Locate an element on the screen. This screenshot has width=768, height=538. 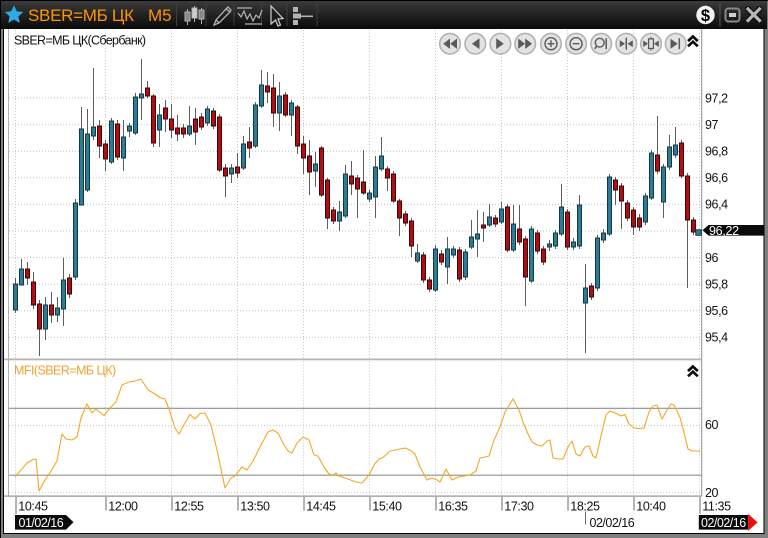
svg-text: 12:00 is located at coordinates (123, 506).